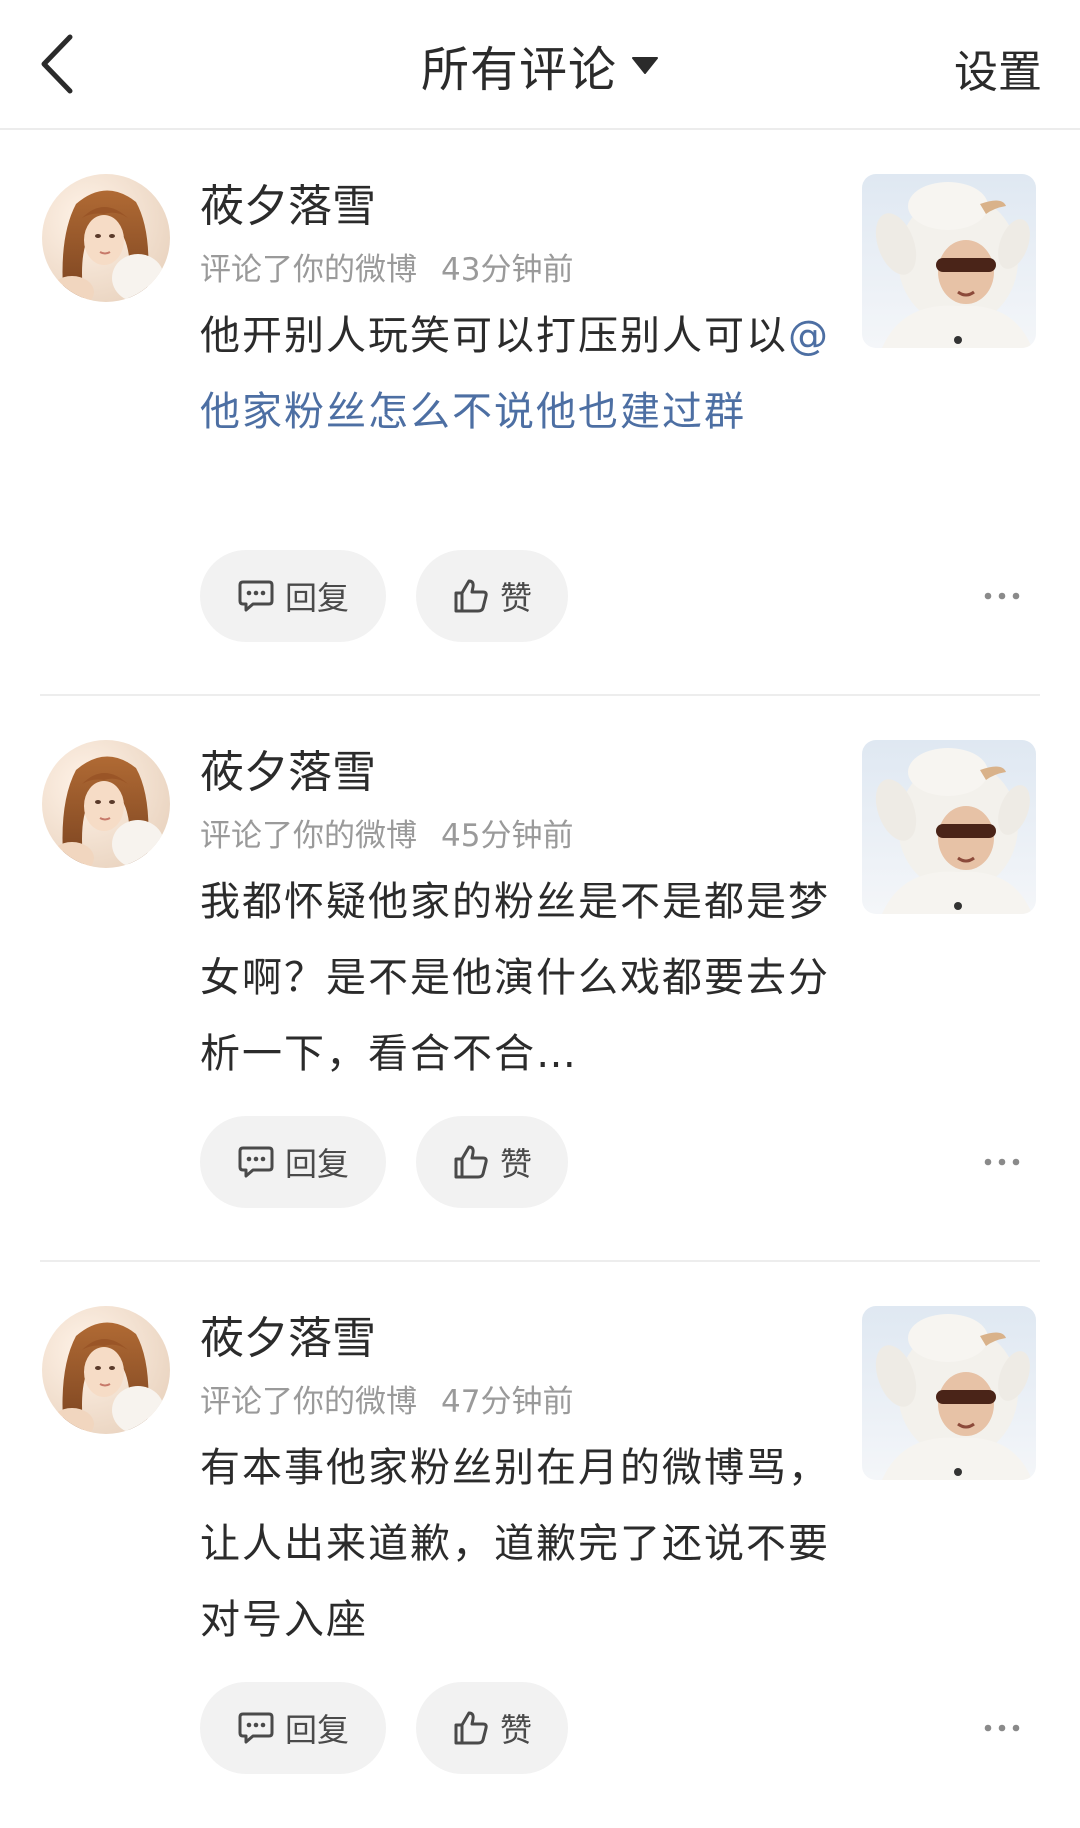  Describe the element at coordinates (507, 836) in the screenshot. I see `comment-time: 45分钟前` at that location.